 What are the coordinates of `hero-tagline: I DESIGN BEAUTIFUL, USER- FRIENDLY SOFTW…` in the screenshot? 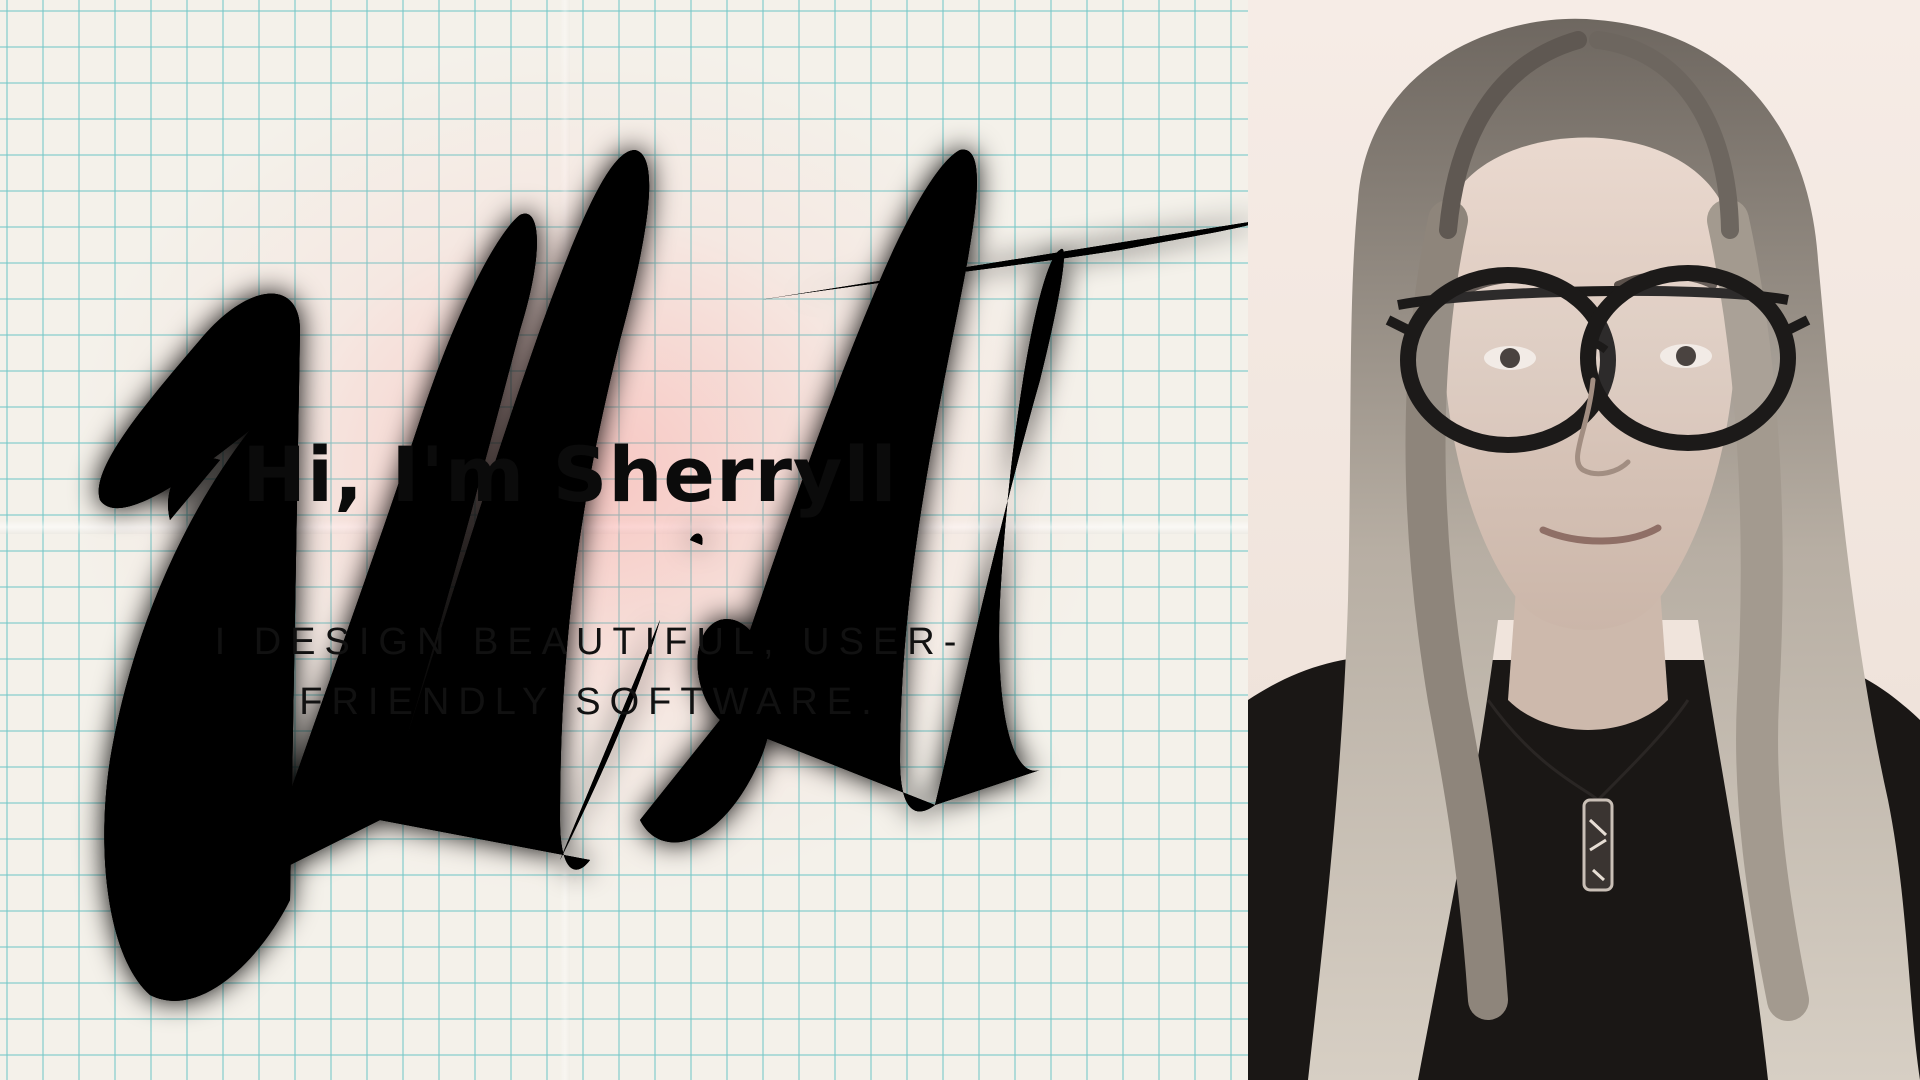 It's located at (590, 672).